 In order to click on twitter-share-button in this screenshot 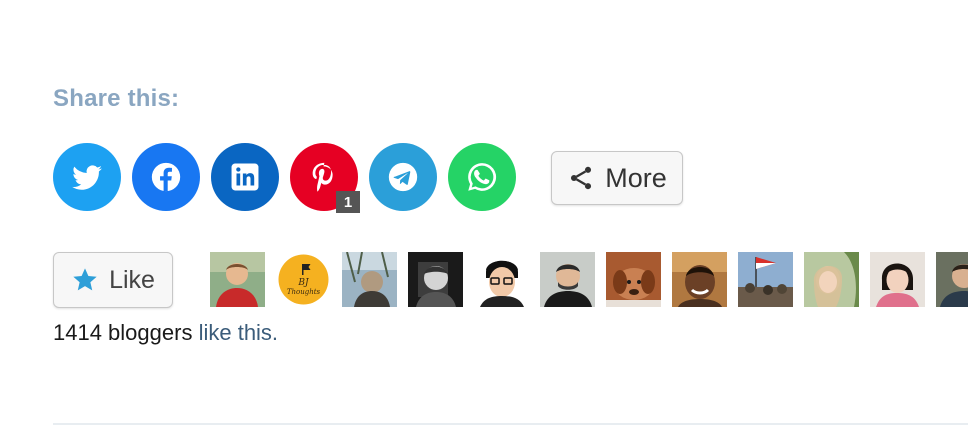, I will do `click(87, 177)`.